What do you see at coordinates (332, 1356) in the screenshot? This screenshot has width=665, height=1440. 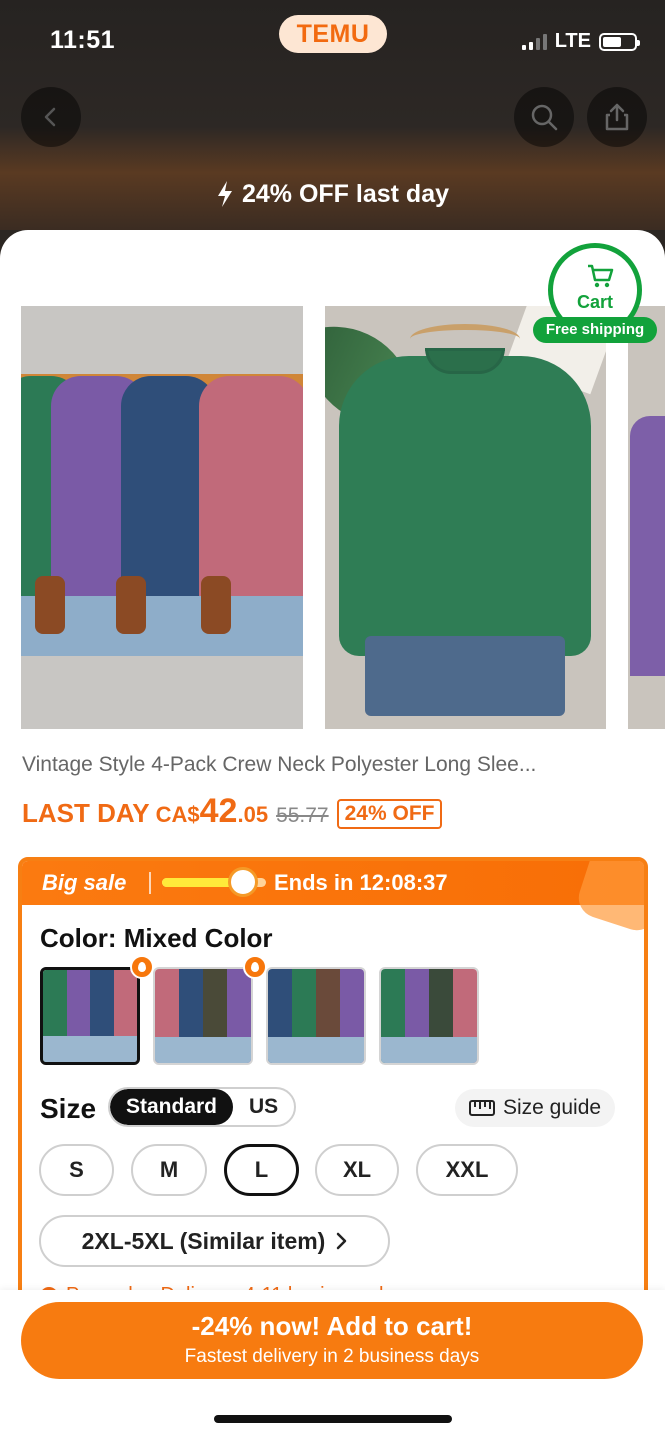 I see `delivery-note: Fastest delivery in 2 business days` at bounding box center [332, 1356].